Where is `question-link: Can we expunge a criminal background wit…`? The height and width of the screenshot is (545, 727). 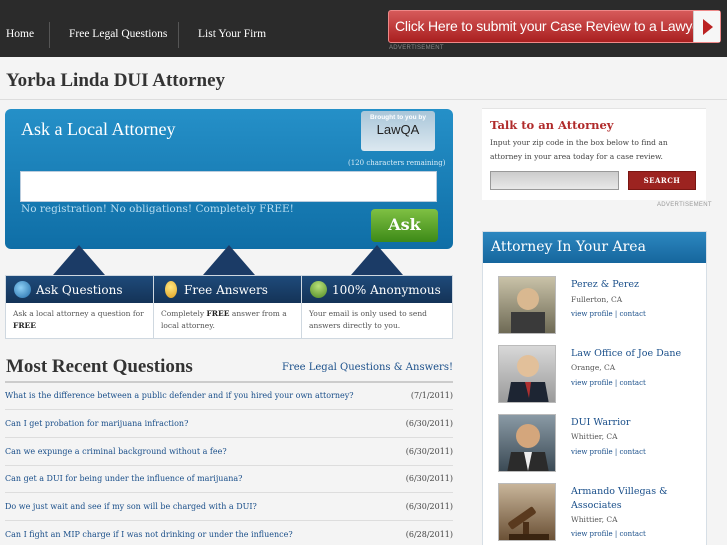
question-link: Can we expunge a criminal background wit… is located at coordinates (116, 451).